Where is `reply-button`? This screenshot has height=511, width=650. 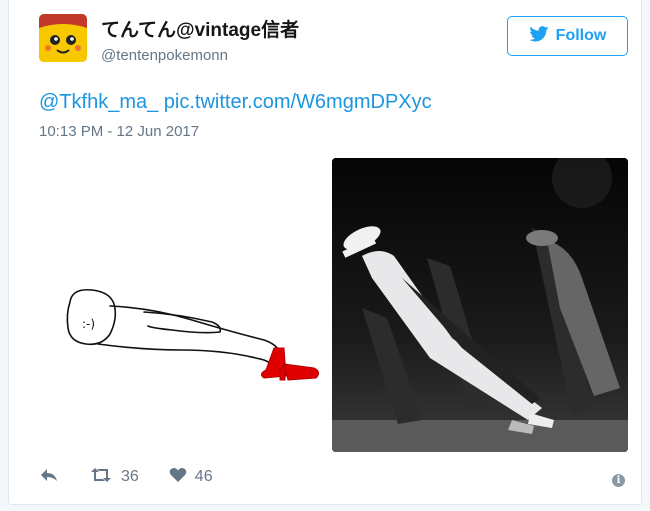 reply-button is located at coordinates (49, 477).